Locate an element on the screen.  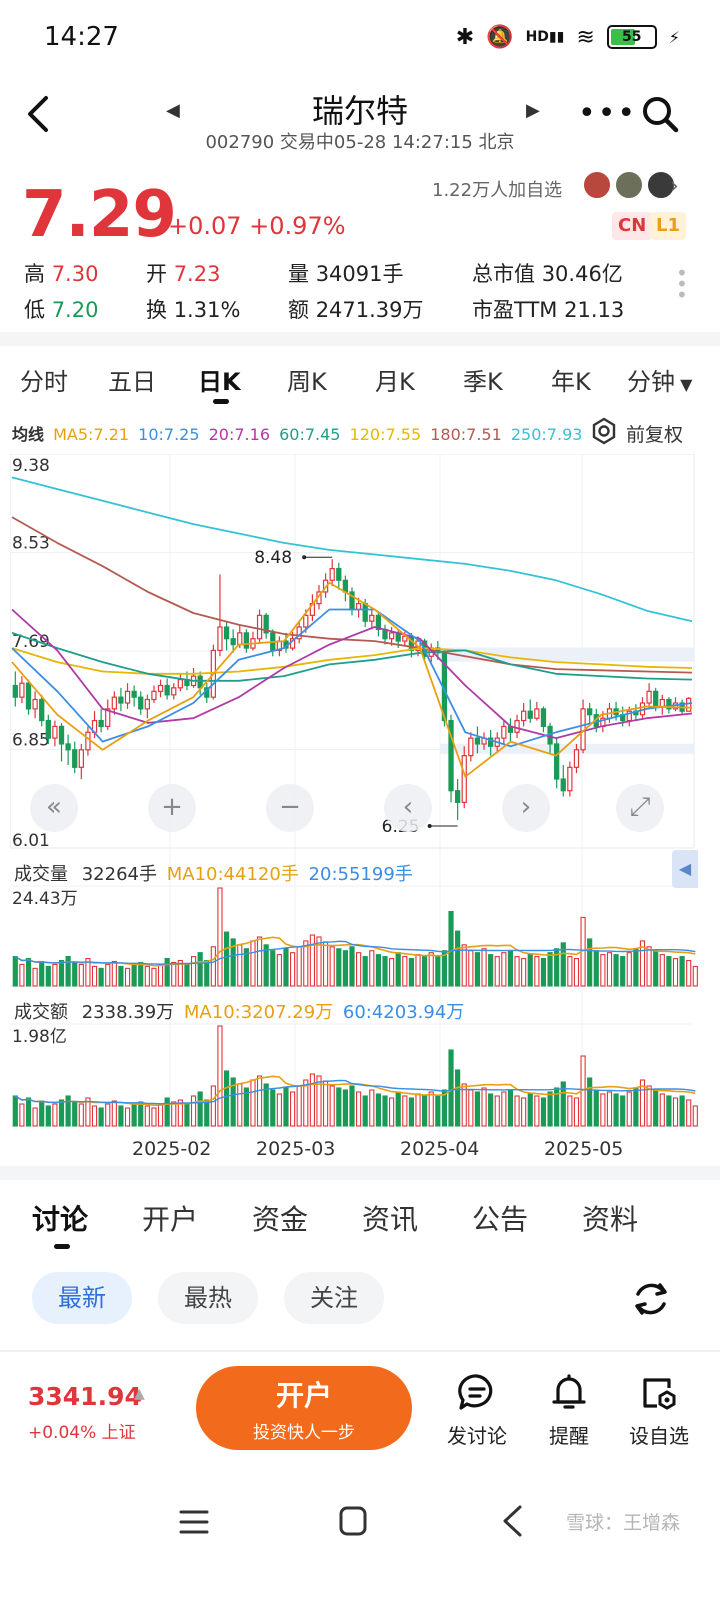
fullscreen-icon: ⤢ is located at coordinates (640, 808).